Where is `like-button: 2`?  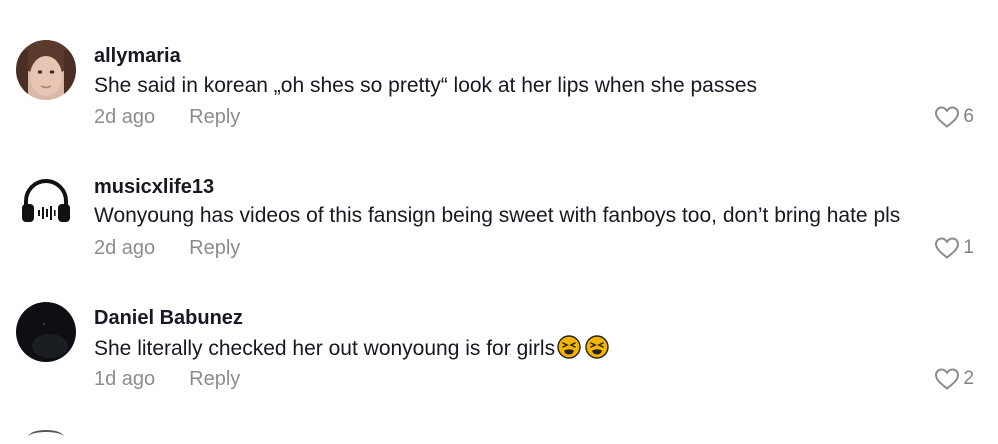
like-button: 2 is located at coordinates (954, 379).